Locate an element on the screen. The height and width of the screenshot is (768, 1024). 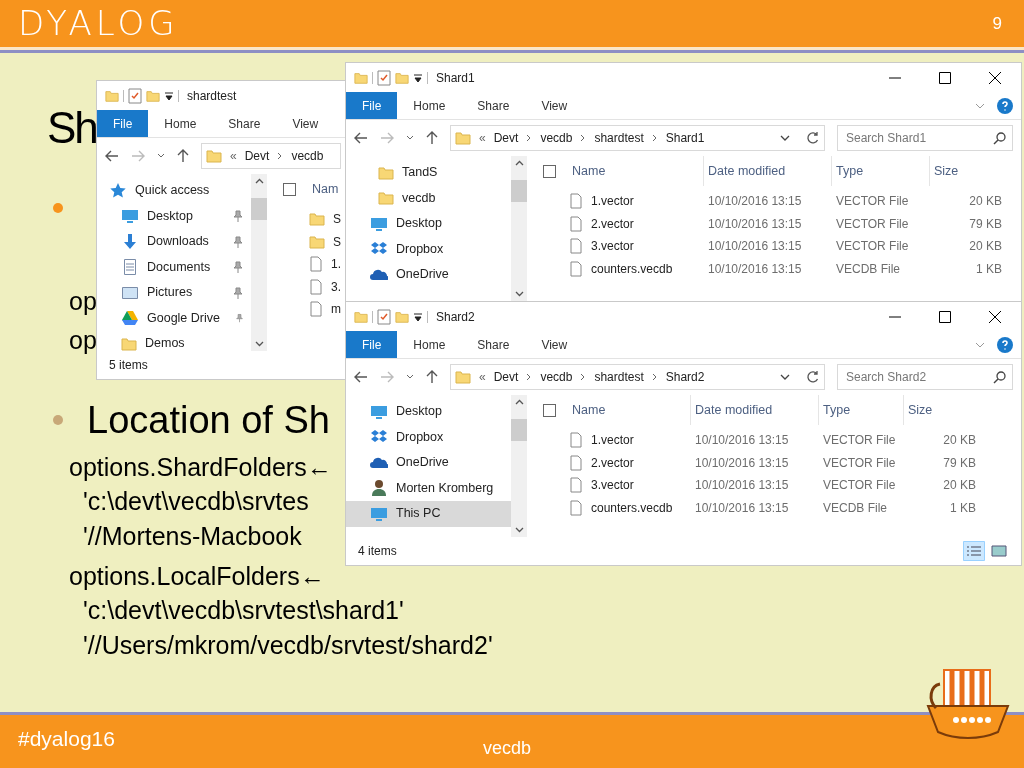
file-name: m is located at coordinates (336, 309).